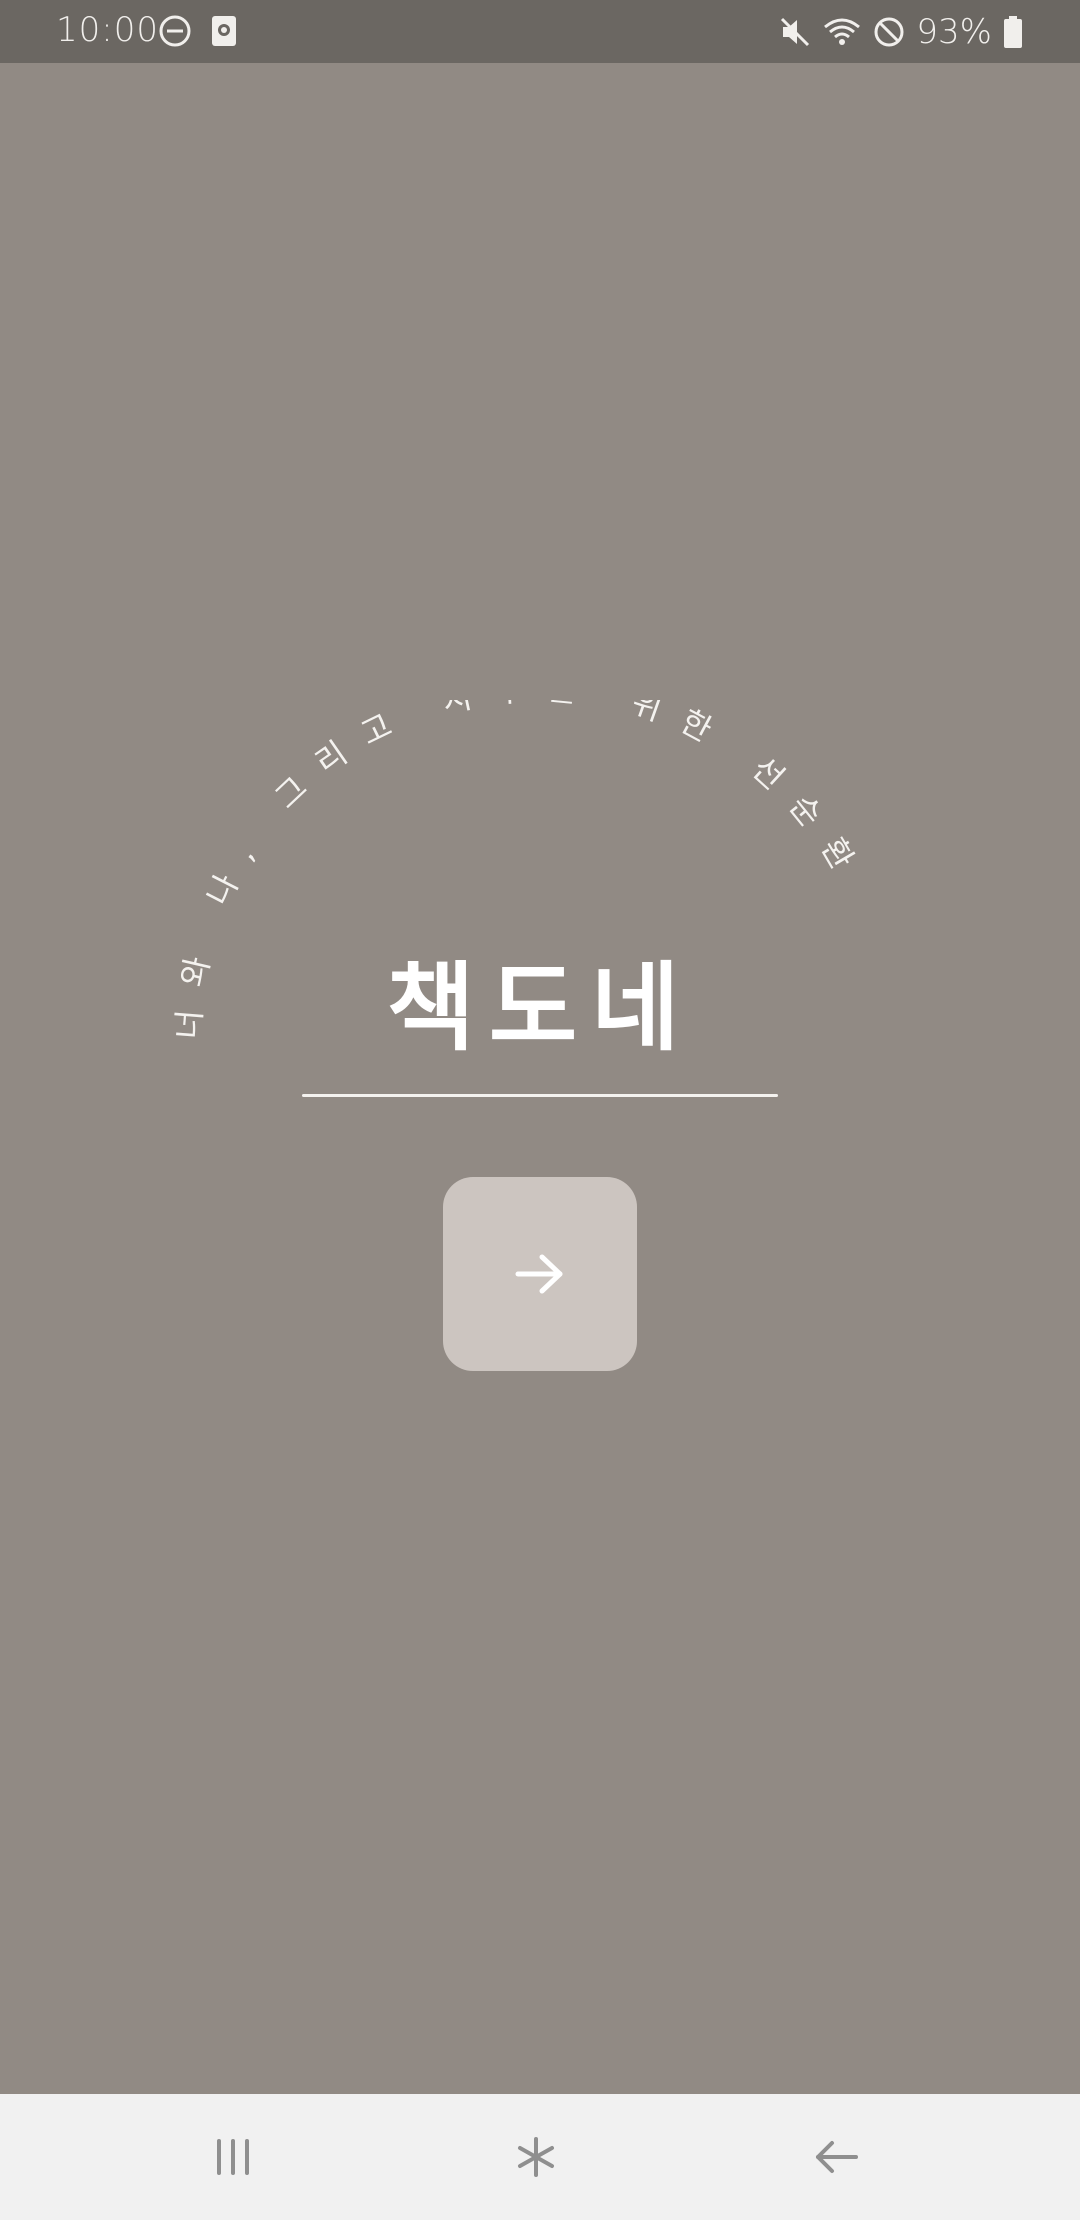 The image size is (1080, 2220). I want to click on status-right-icons: 93%, so click(901, 32).